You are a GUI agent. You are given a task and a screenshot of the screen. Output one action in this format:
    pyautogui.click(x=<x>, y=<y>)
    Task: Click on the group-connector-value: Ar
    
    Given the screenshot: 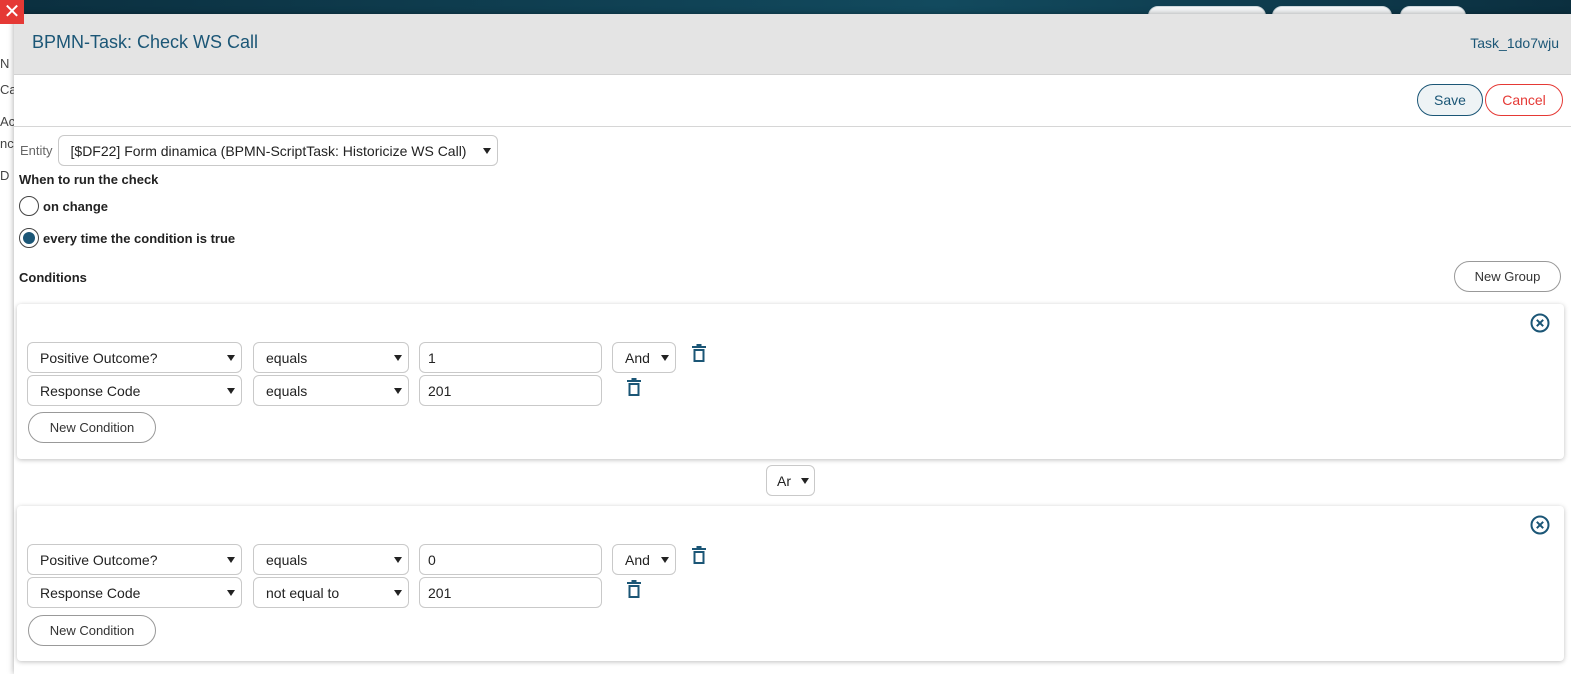 What is the action you would take?
    pyautogui.click(x=784, y=480)
    